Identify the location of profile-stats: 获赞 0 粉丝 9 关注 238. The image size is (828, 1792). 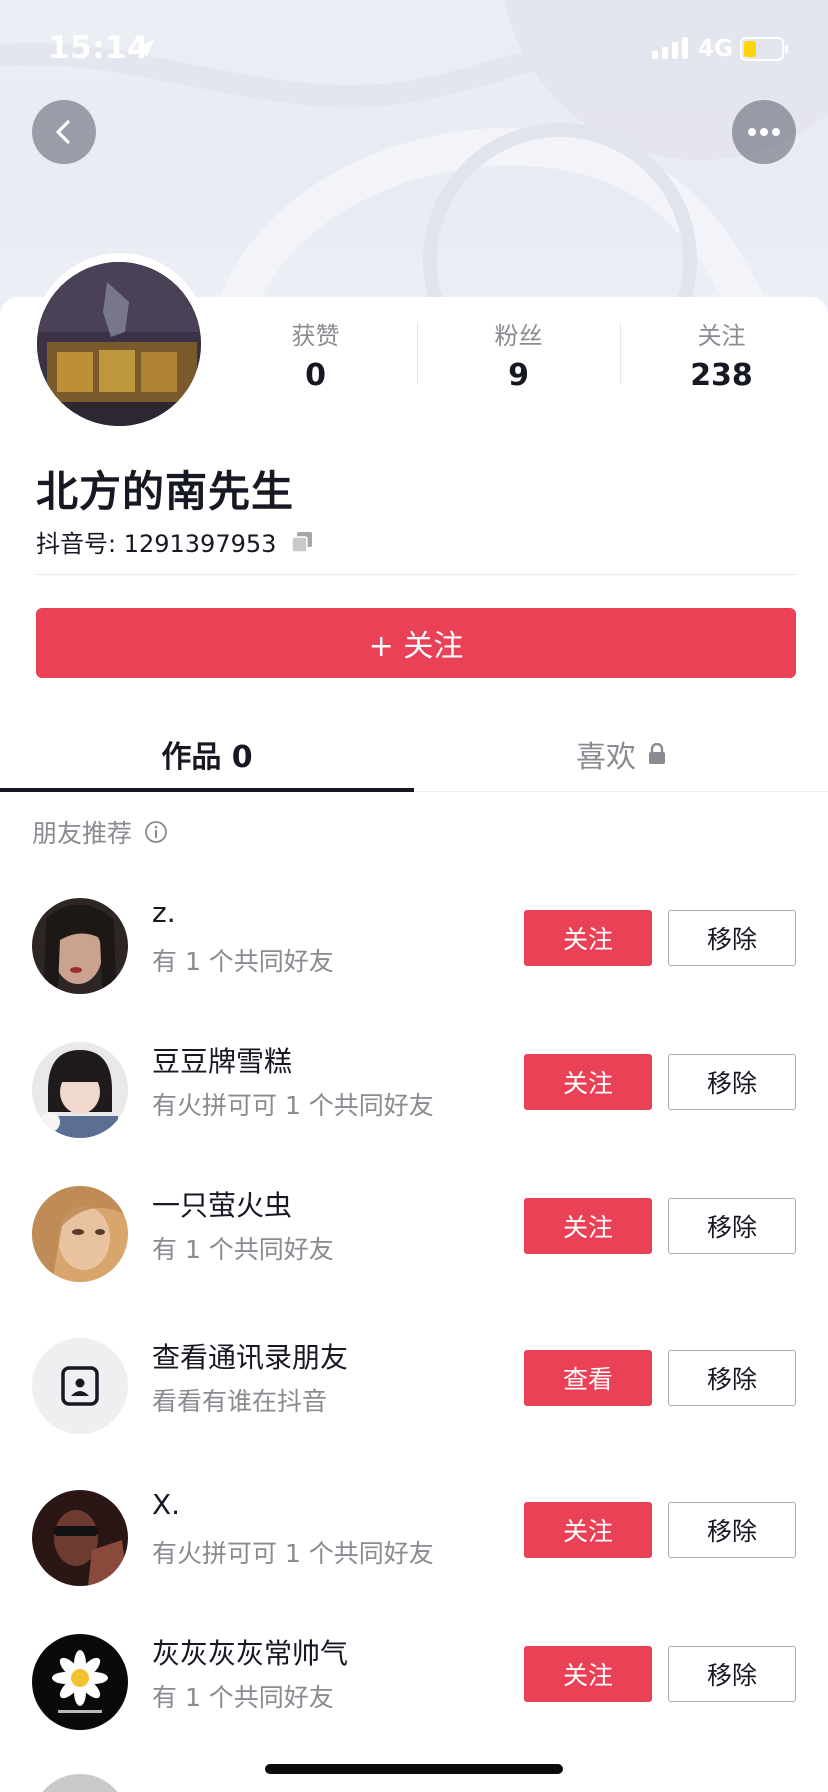
(519, 358).